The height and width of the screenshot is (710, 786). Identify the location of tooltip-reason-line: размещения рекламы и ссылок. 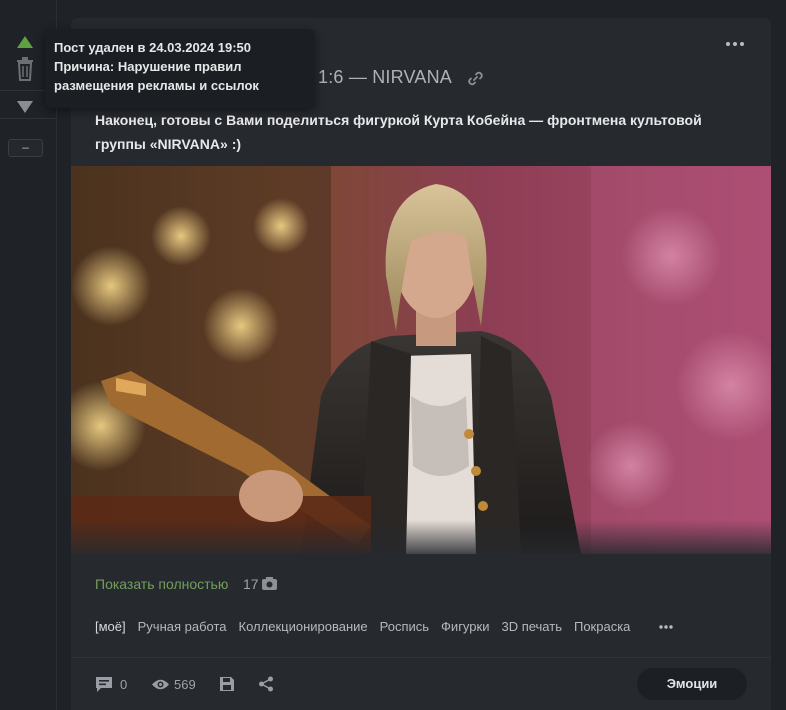
(156, 85).